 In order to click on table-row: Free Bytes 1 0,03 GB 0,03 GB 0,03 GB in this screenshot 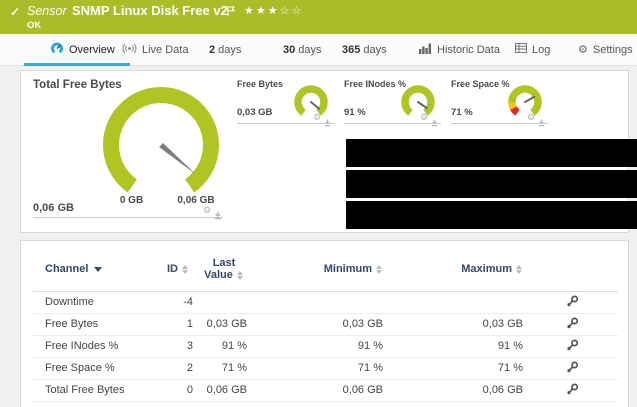, I will do `click(325, 324)`.